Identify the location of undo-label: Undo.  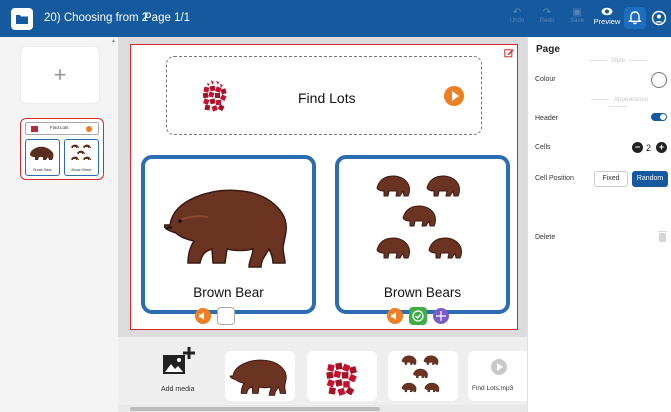
(517, 21).